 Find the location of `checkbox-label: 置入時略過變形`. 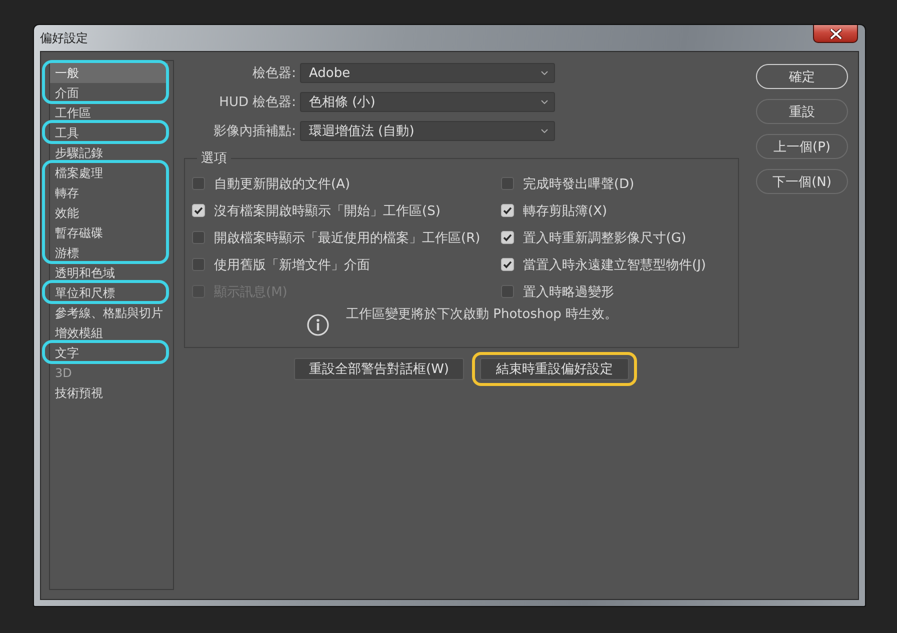

checkbox-label: 置入時略過變形 is located at coordinates (568, 292).